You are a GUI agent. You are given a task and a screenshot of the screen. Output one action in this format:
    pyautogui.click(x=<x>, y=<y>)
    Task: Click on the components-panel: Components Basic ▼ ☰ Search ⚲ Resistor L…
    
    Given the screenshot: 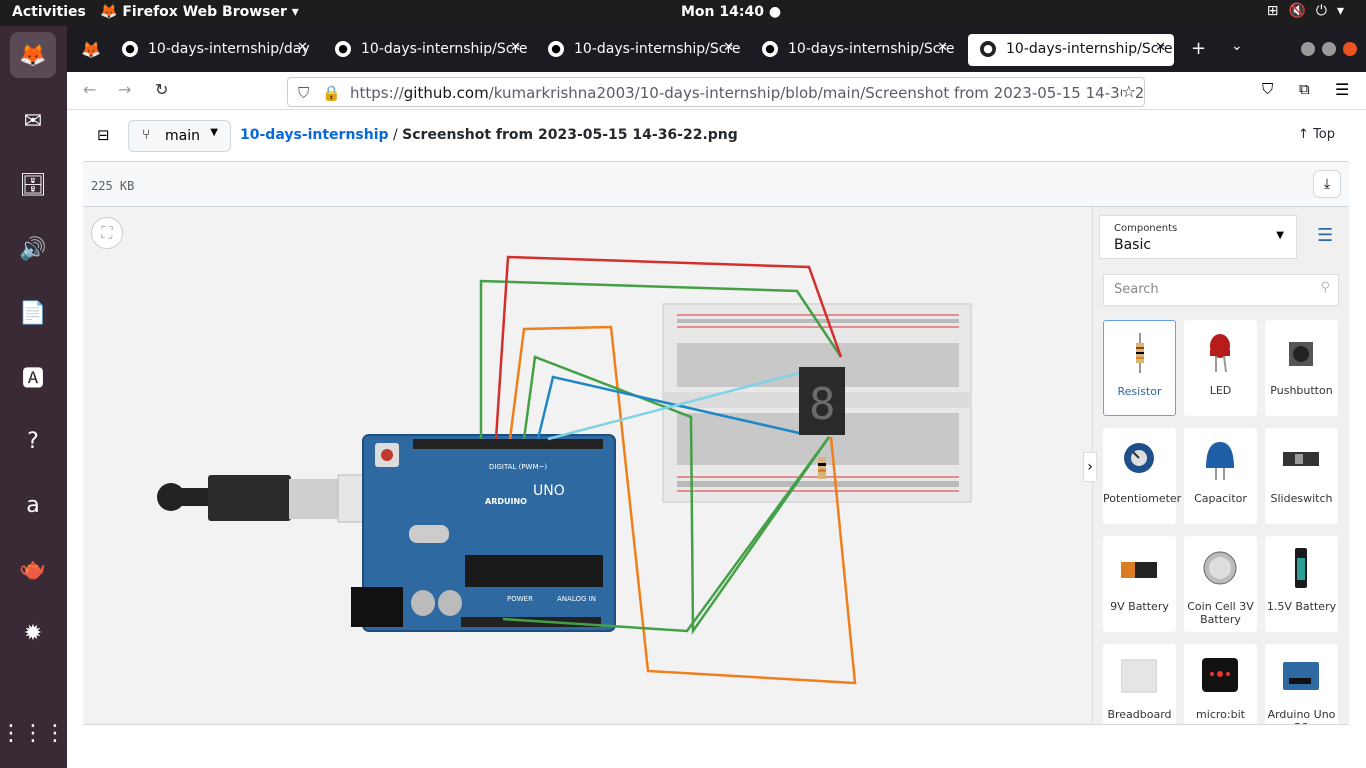 What is the action you would take?
    pyautogui.click(x=1220, y=465)
    